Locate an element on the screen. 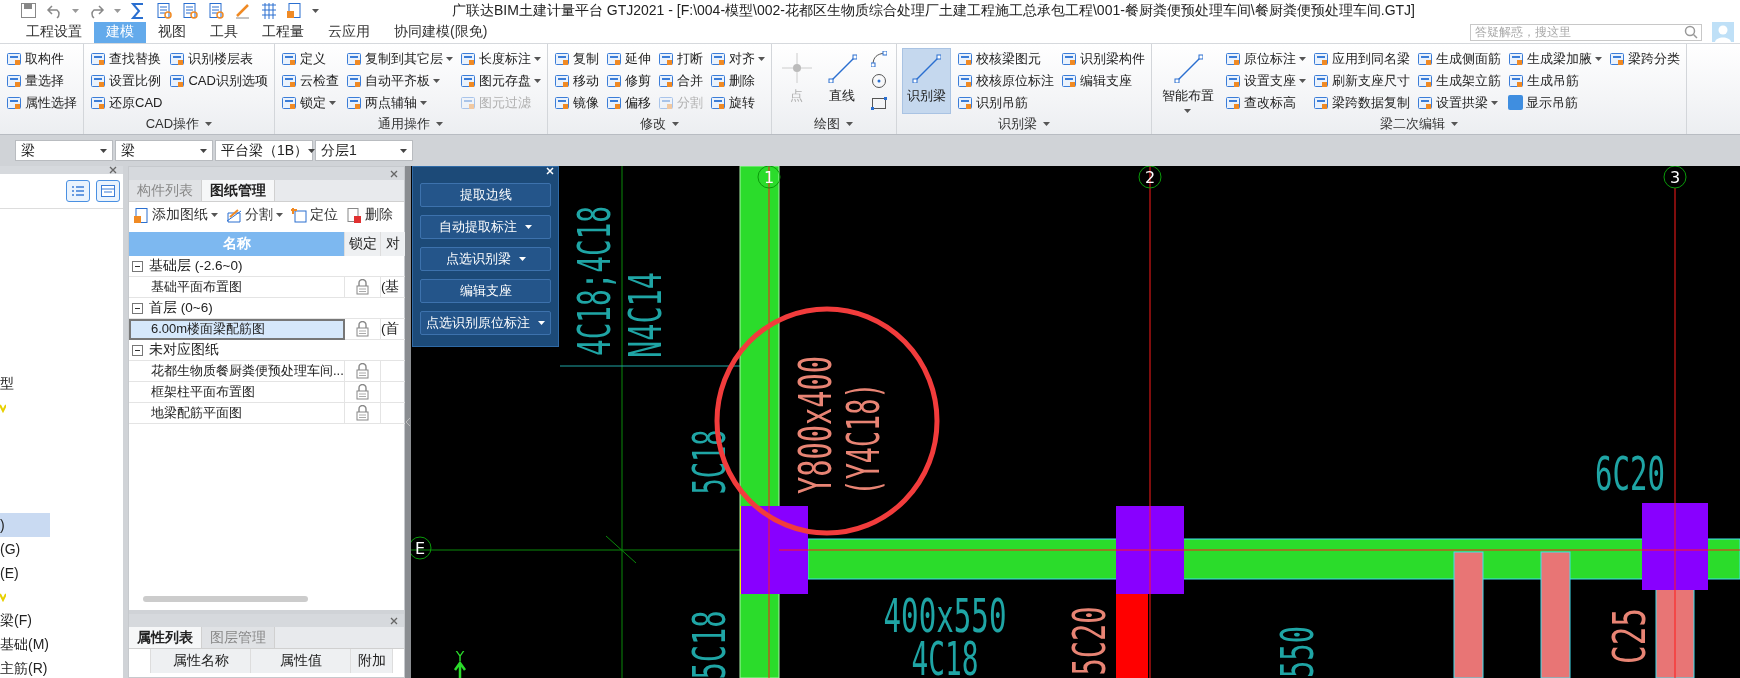  search-field: 答疑解惑，搜这里 is located at coordinates (1586, 32).